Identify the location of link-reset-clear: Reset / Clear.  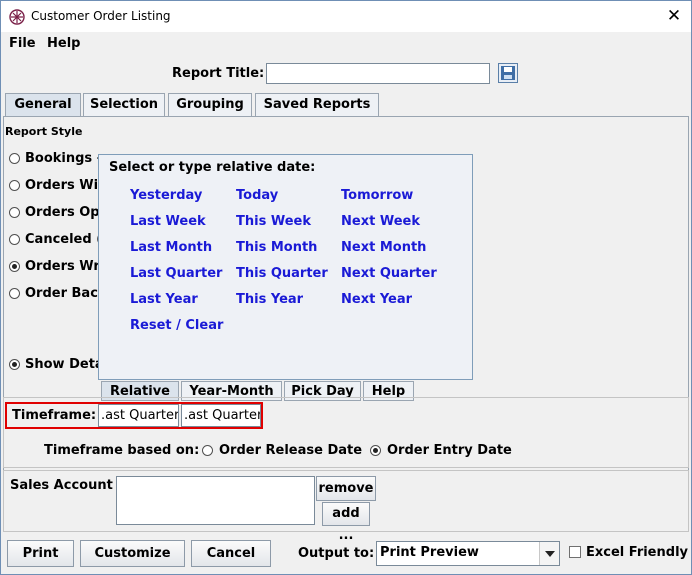
(176, 325).